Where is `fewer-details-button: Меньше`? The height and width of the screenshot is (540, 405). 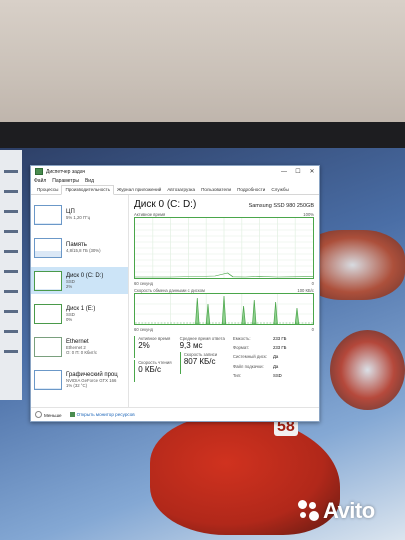
fewer-details-button: Меньше is located at coordinates (48, 414).